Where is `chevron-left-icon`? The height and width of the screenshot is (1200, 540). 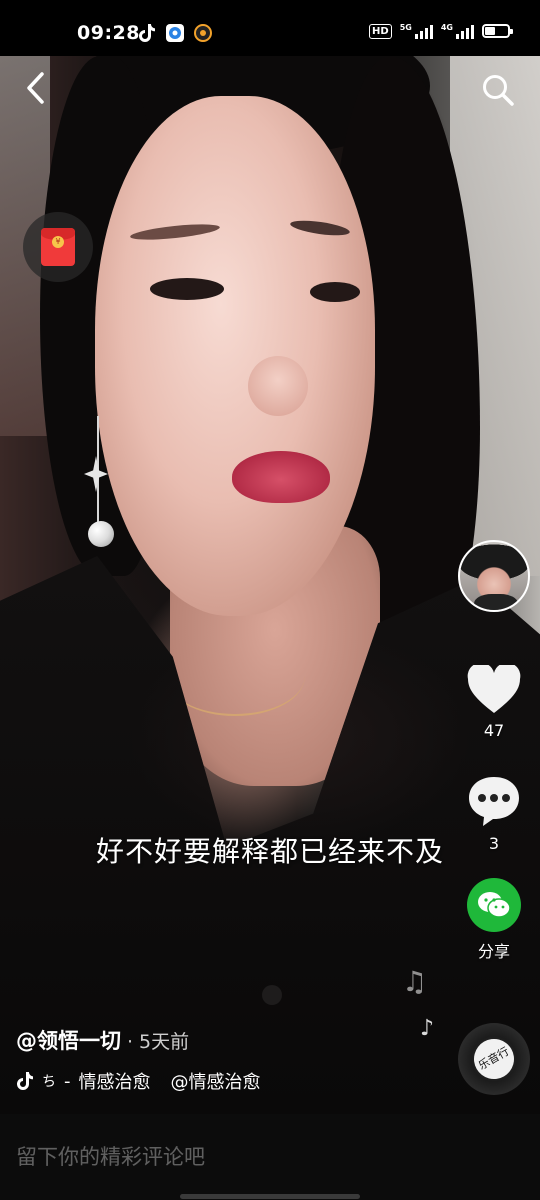
chevron-left-icon is located at coordinates (35, 88).